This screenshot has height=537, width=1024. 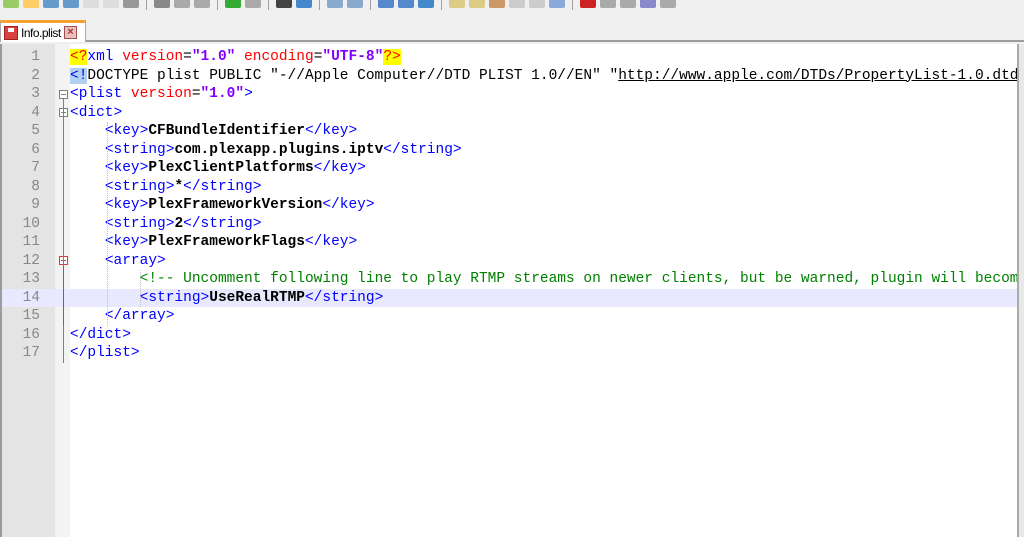 I want to click on token-tag: </dict>, so click(x=100, y=334).